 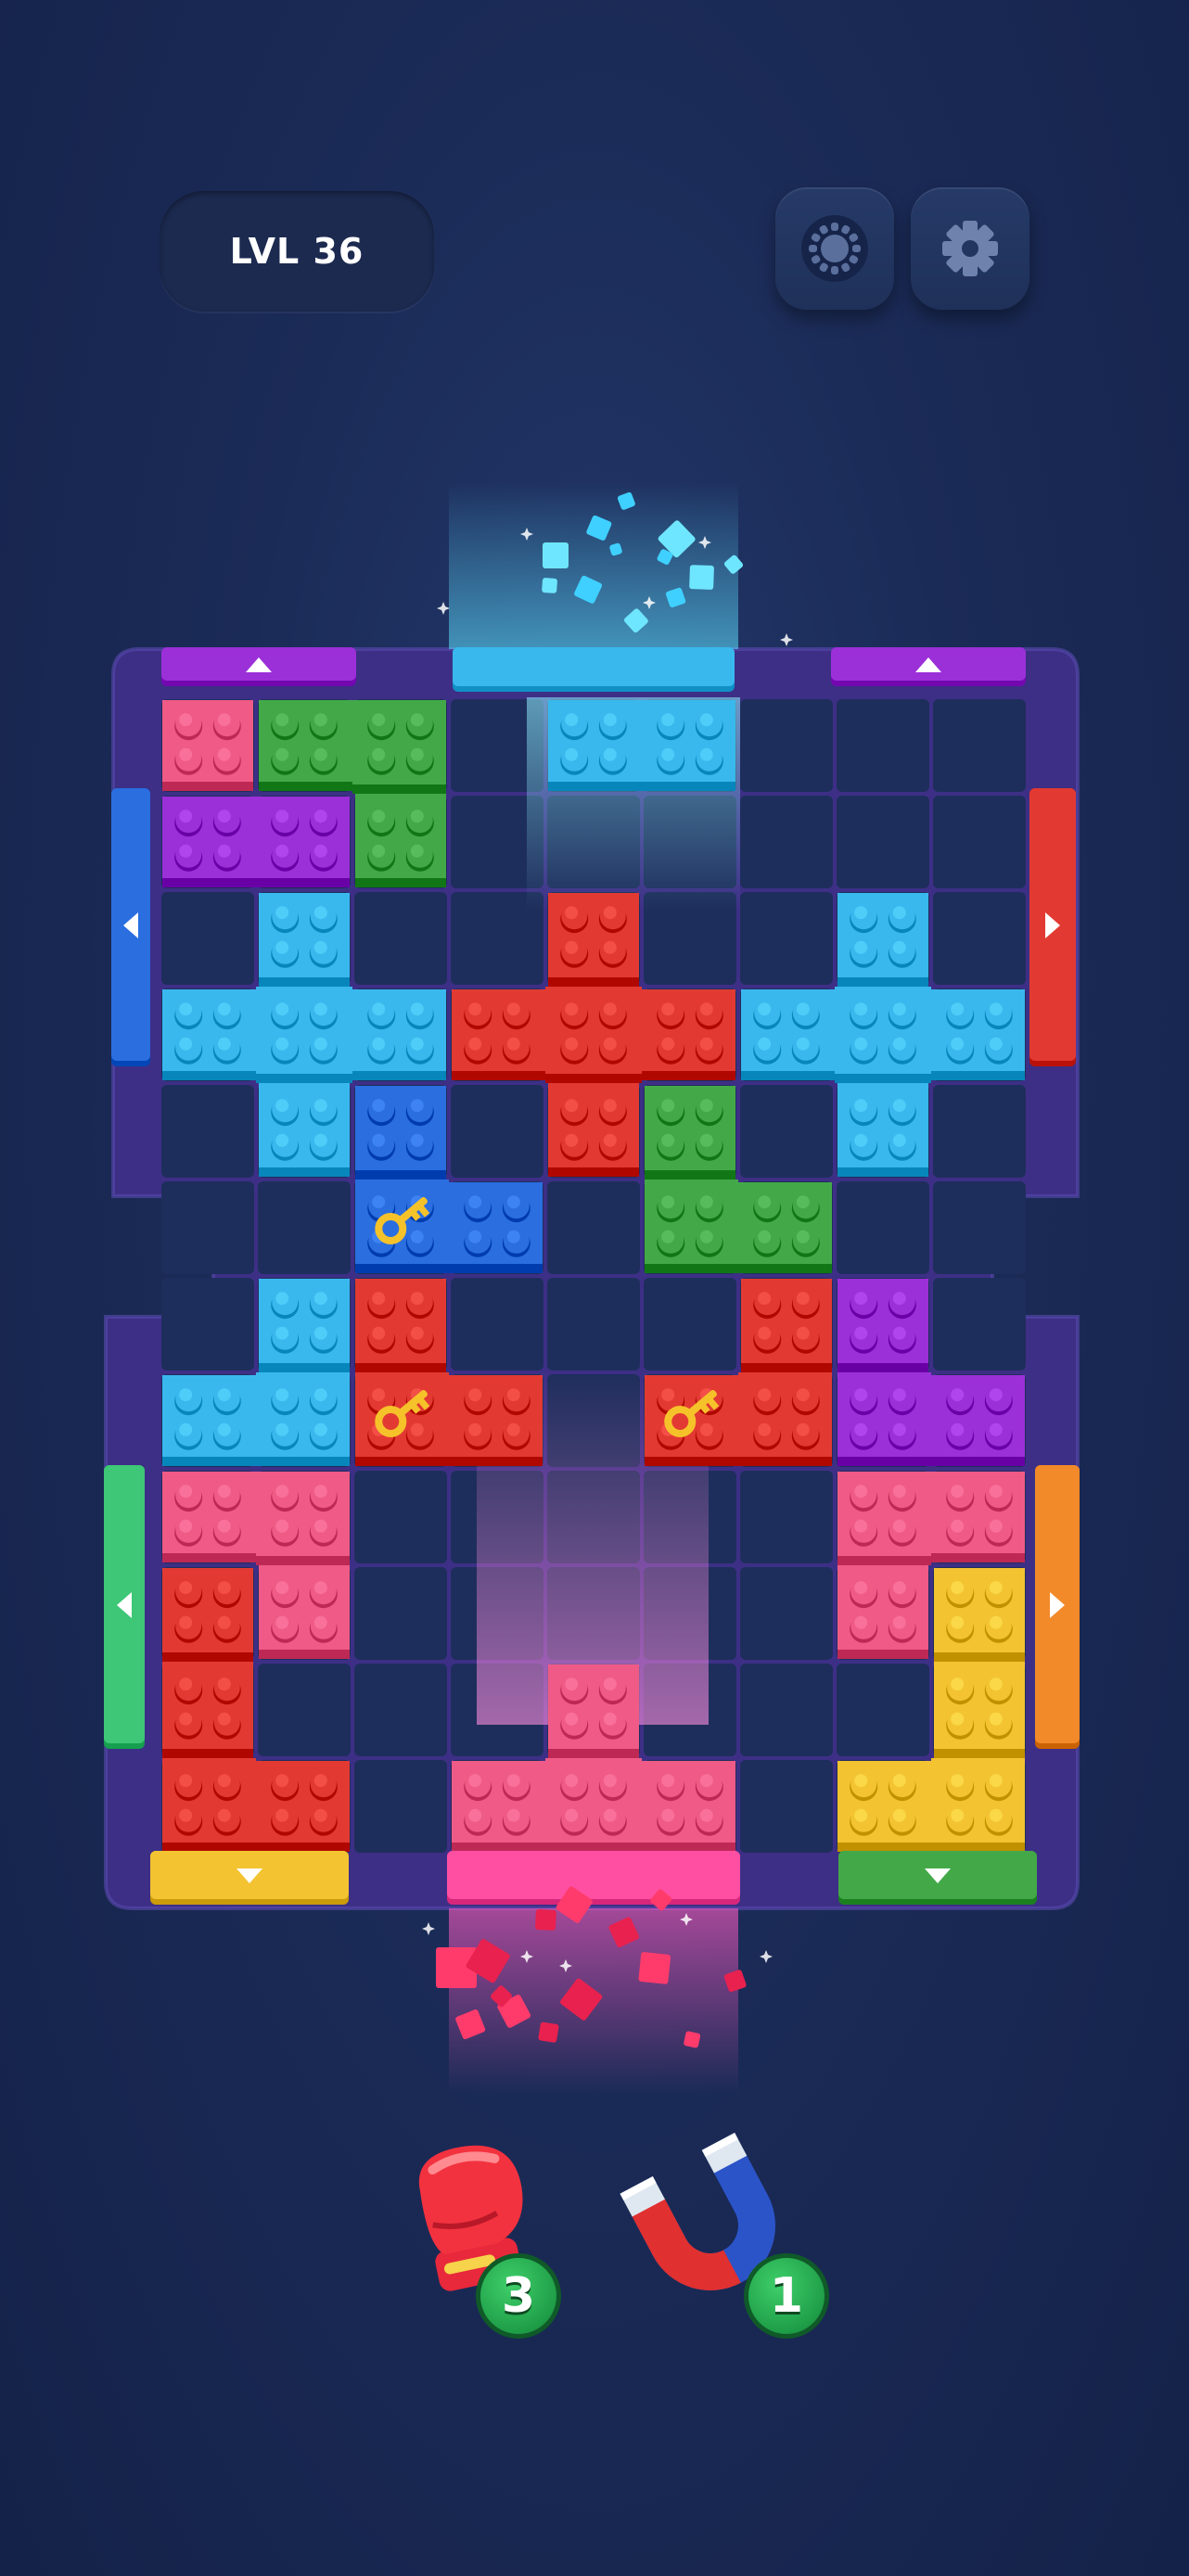 What do you see at coordinates (593, 1878) in the screenshot?
I see `exit-gate-magenta-bottom` at bounding box center [593, 1878].